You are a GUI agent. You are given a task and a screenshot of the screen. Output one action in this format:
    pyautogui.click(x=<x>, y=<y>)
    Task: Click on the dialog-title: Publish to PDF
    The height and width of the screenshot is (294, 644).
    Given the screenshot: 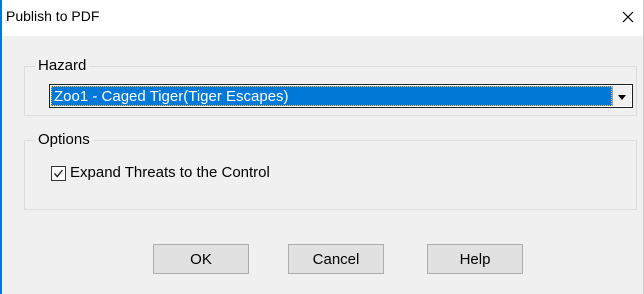 What is the action you would take?
    pyautogui.click(x=53, y=16)
    